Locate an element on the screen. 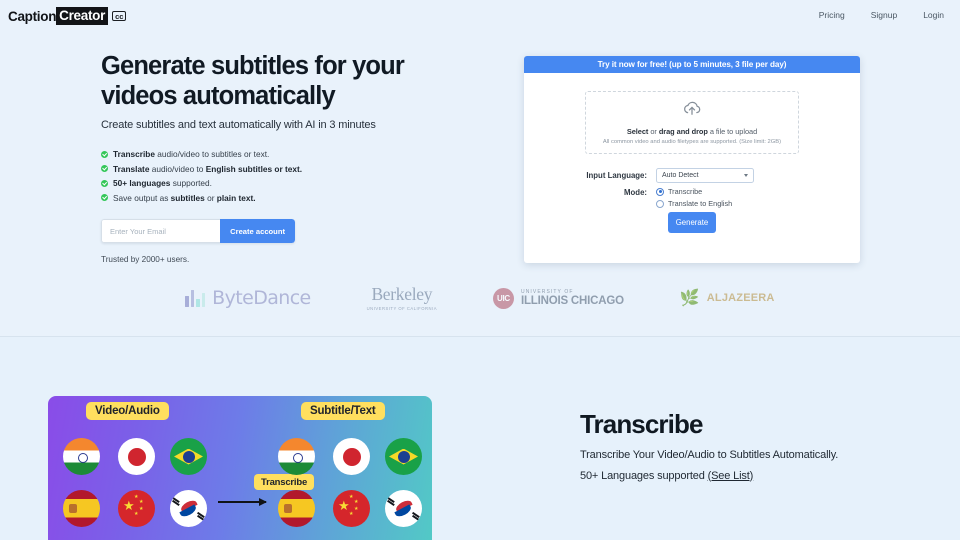 This screenshot has height=540, width=960. radio-option-transcribe: Transcribe is located at coordinates (694, 191).